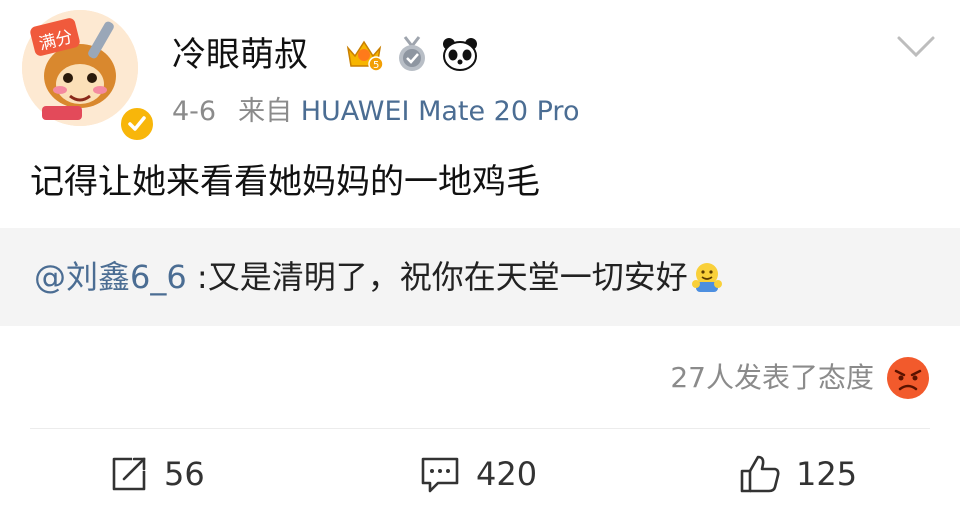 The height and width of the screenshot is (509, 960). I want to click on angry-emoji-icon, so click(908, 378).